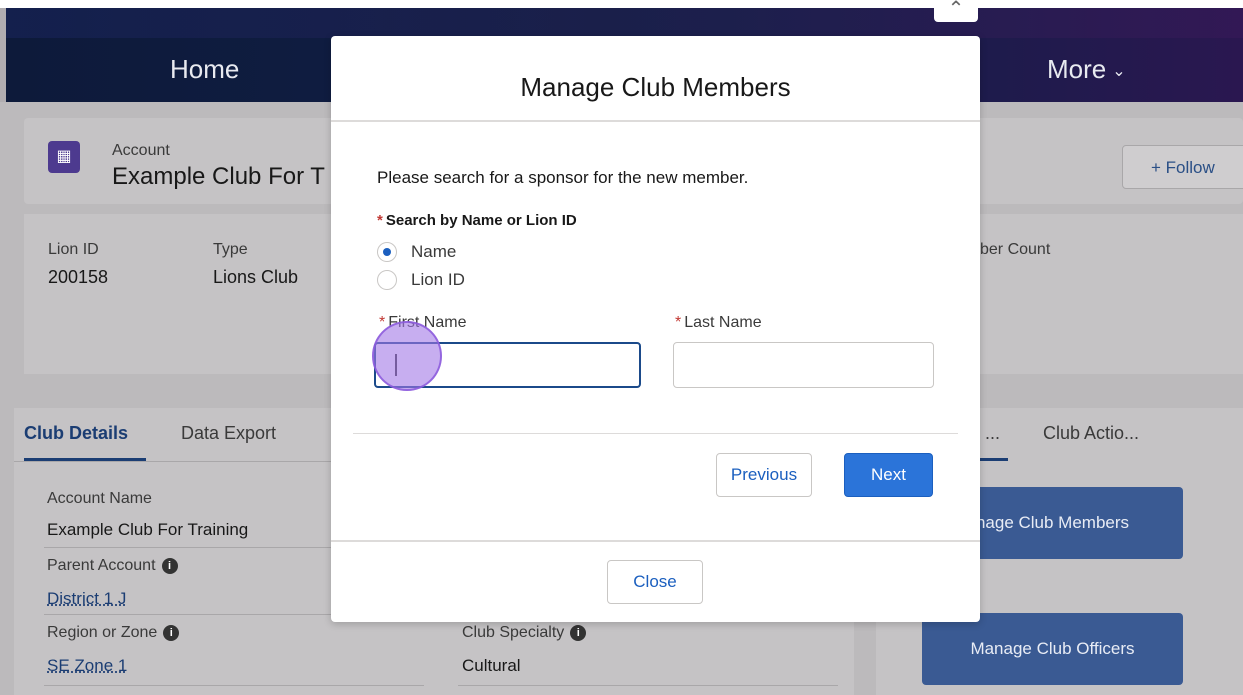 Image resolution: width=1243 pixels, height=695 pixels. What do you see at coordinates (1077, 69) in the screenshot?
I see `nav-more-label: More` at bounding box center [1077, 69].